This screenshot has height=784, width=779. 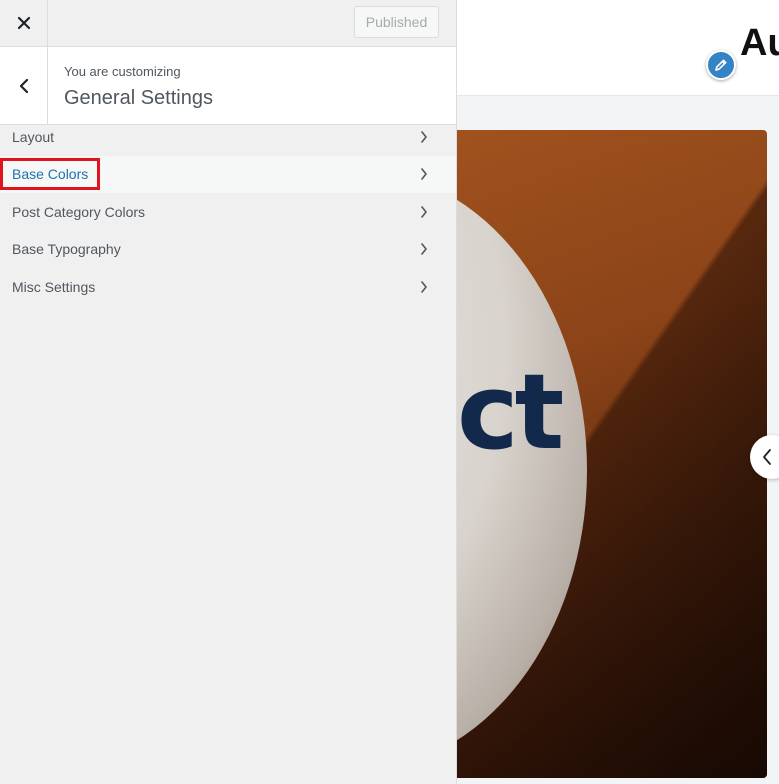 I want to click on close-button, so click(x=24, y=23).